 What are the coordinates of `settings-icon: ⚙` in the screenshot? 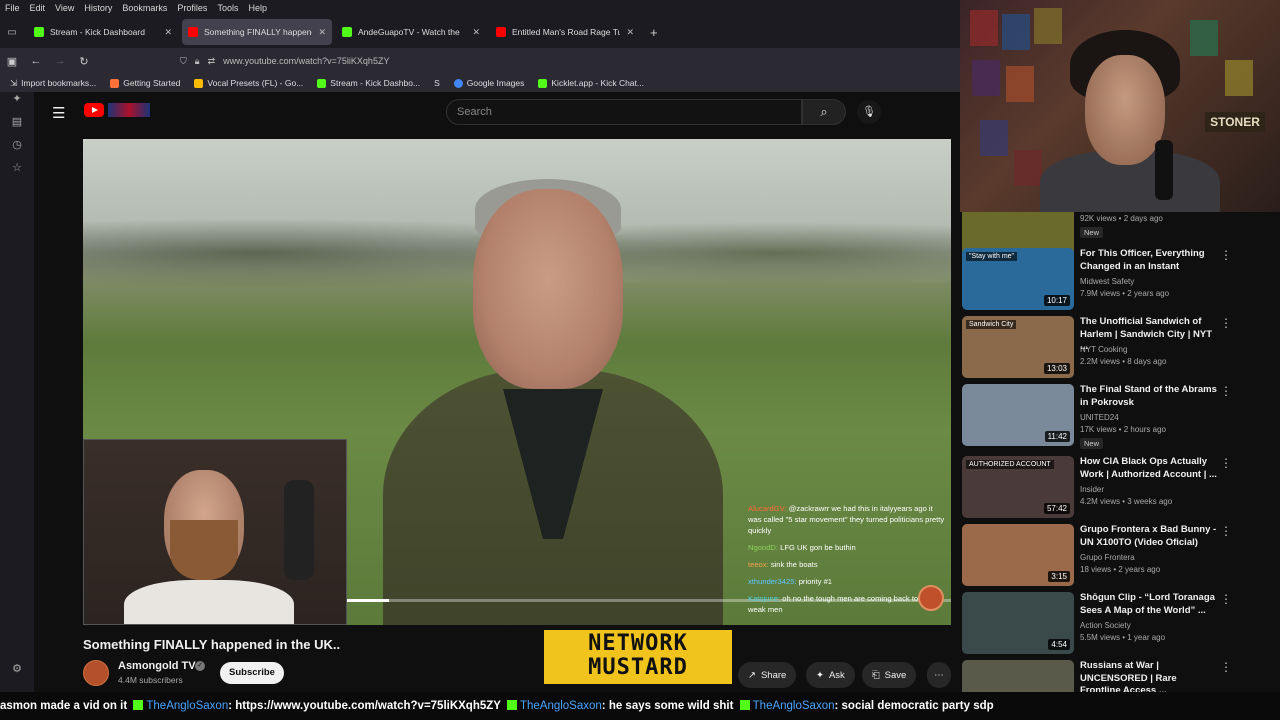 It's located at (17, 673).